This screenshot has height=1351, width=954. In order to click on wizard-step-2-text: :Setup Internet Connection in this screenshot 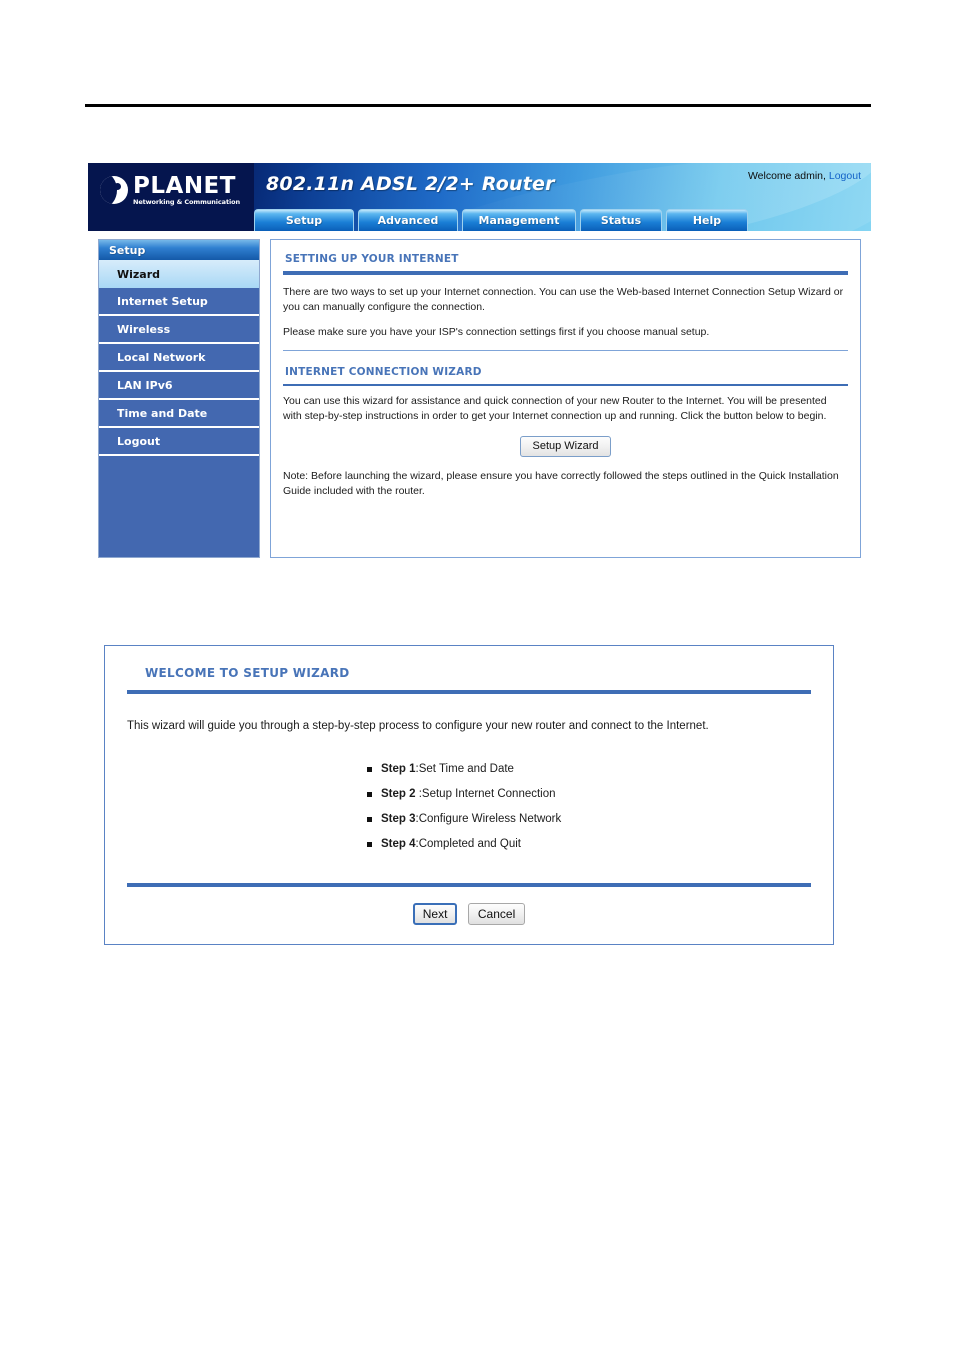, I will do `click(485, 794)`.